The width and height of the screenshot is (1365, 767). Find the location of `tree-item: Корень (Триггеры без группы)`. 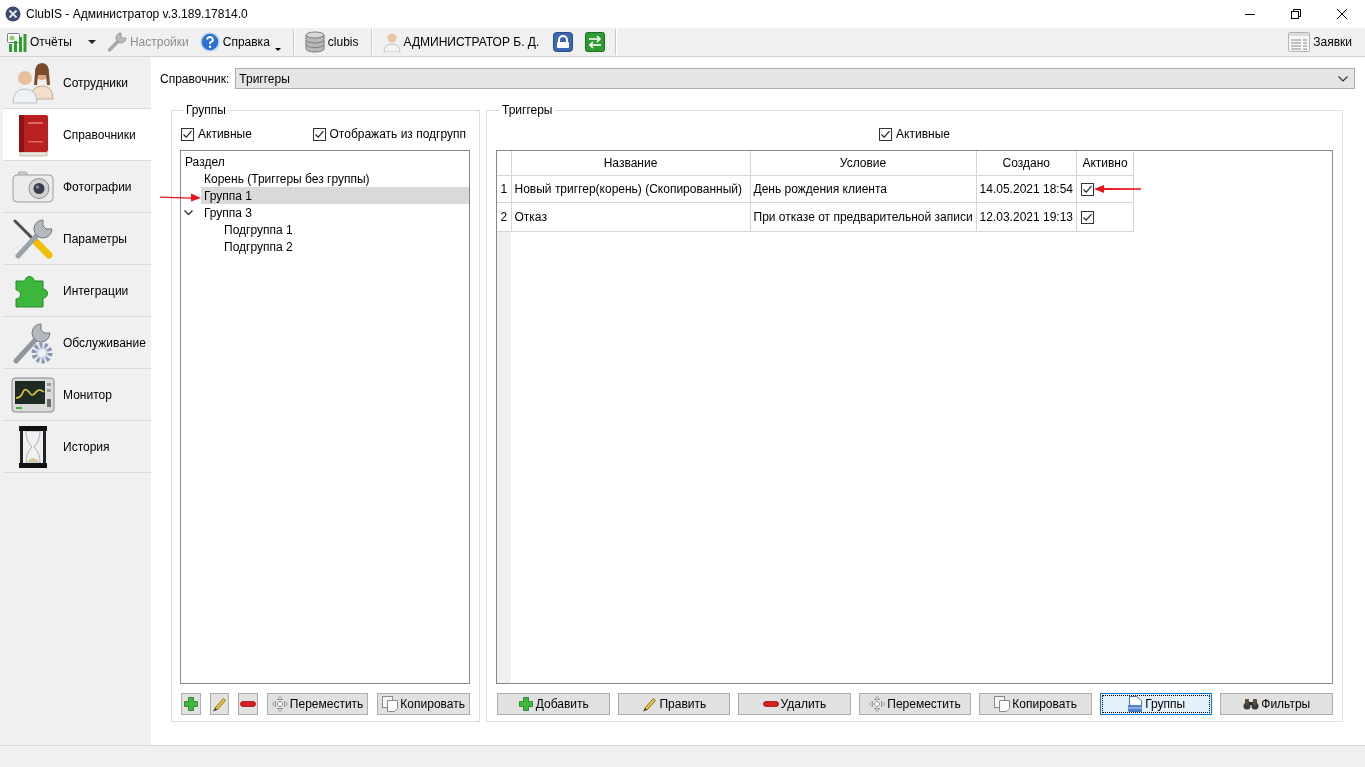

tree-item: Корень (Триггеры без группы) is located at coordinates (335, 178).